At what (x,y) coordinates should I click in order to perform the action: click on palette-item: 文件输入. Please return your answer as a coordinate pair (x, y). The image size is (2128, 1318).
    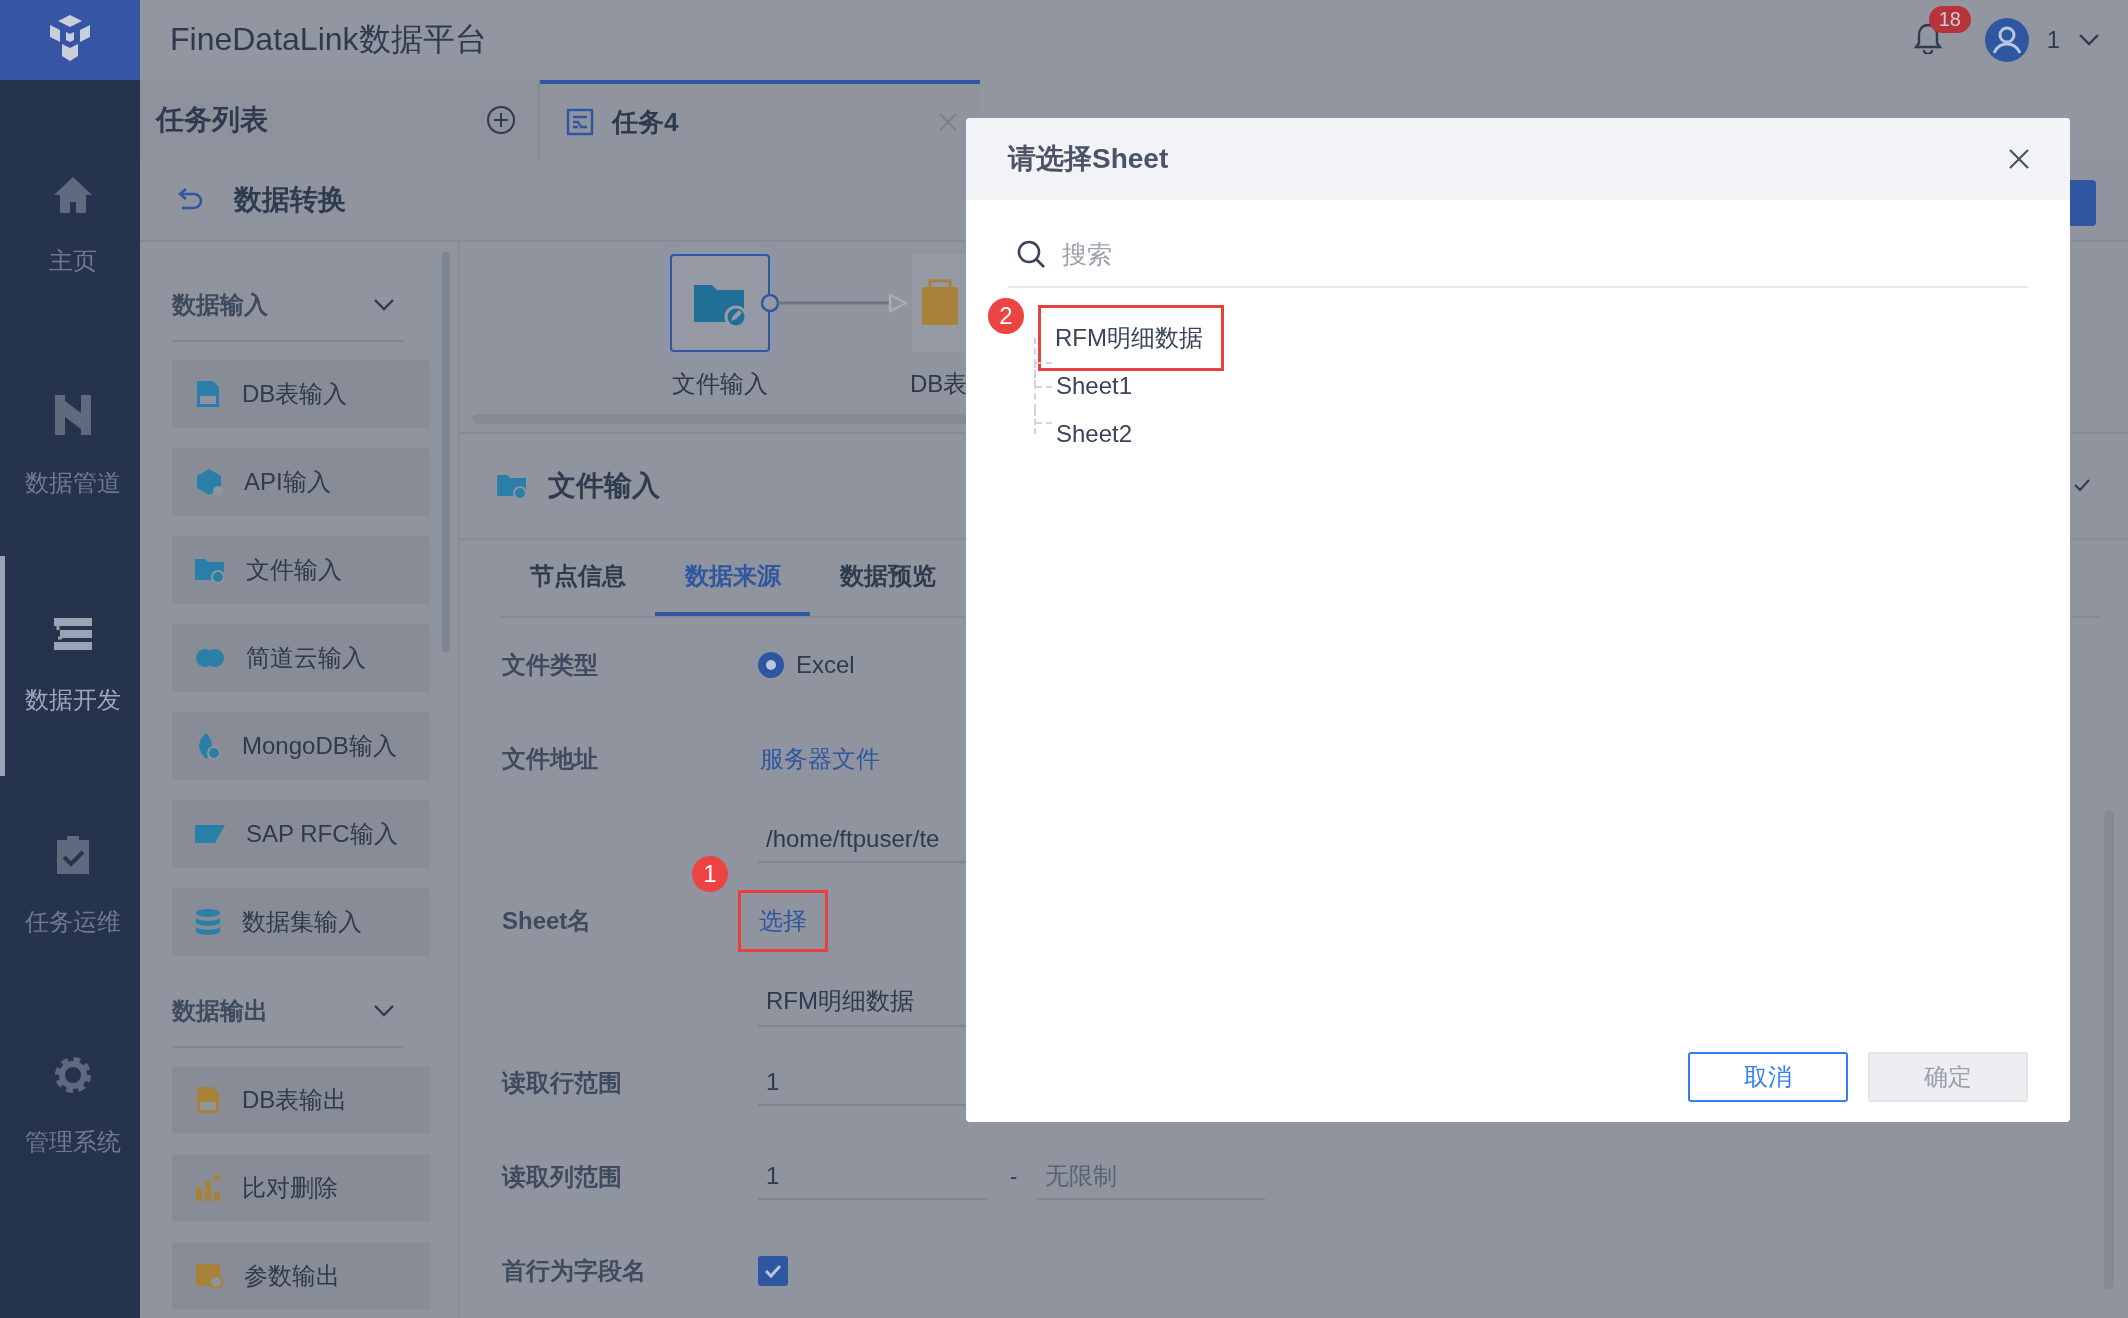
    Looking at the image, I should click on (301, 570).